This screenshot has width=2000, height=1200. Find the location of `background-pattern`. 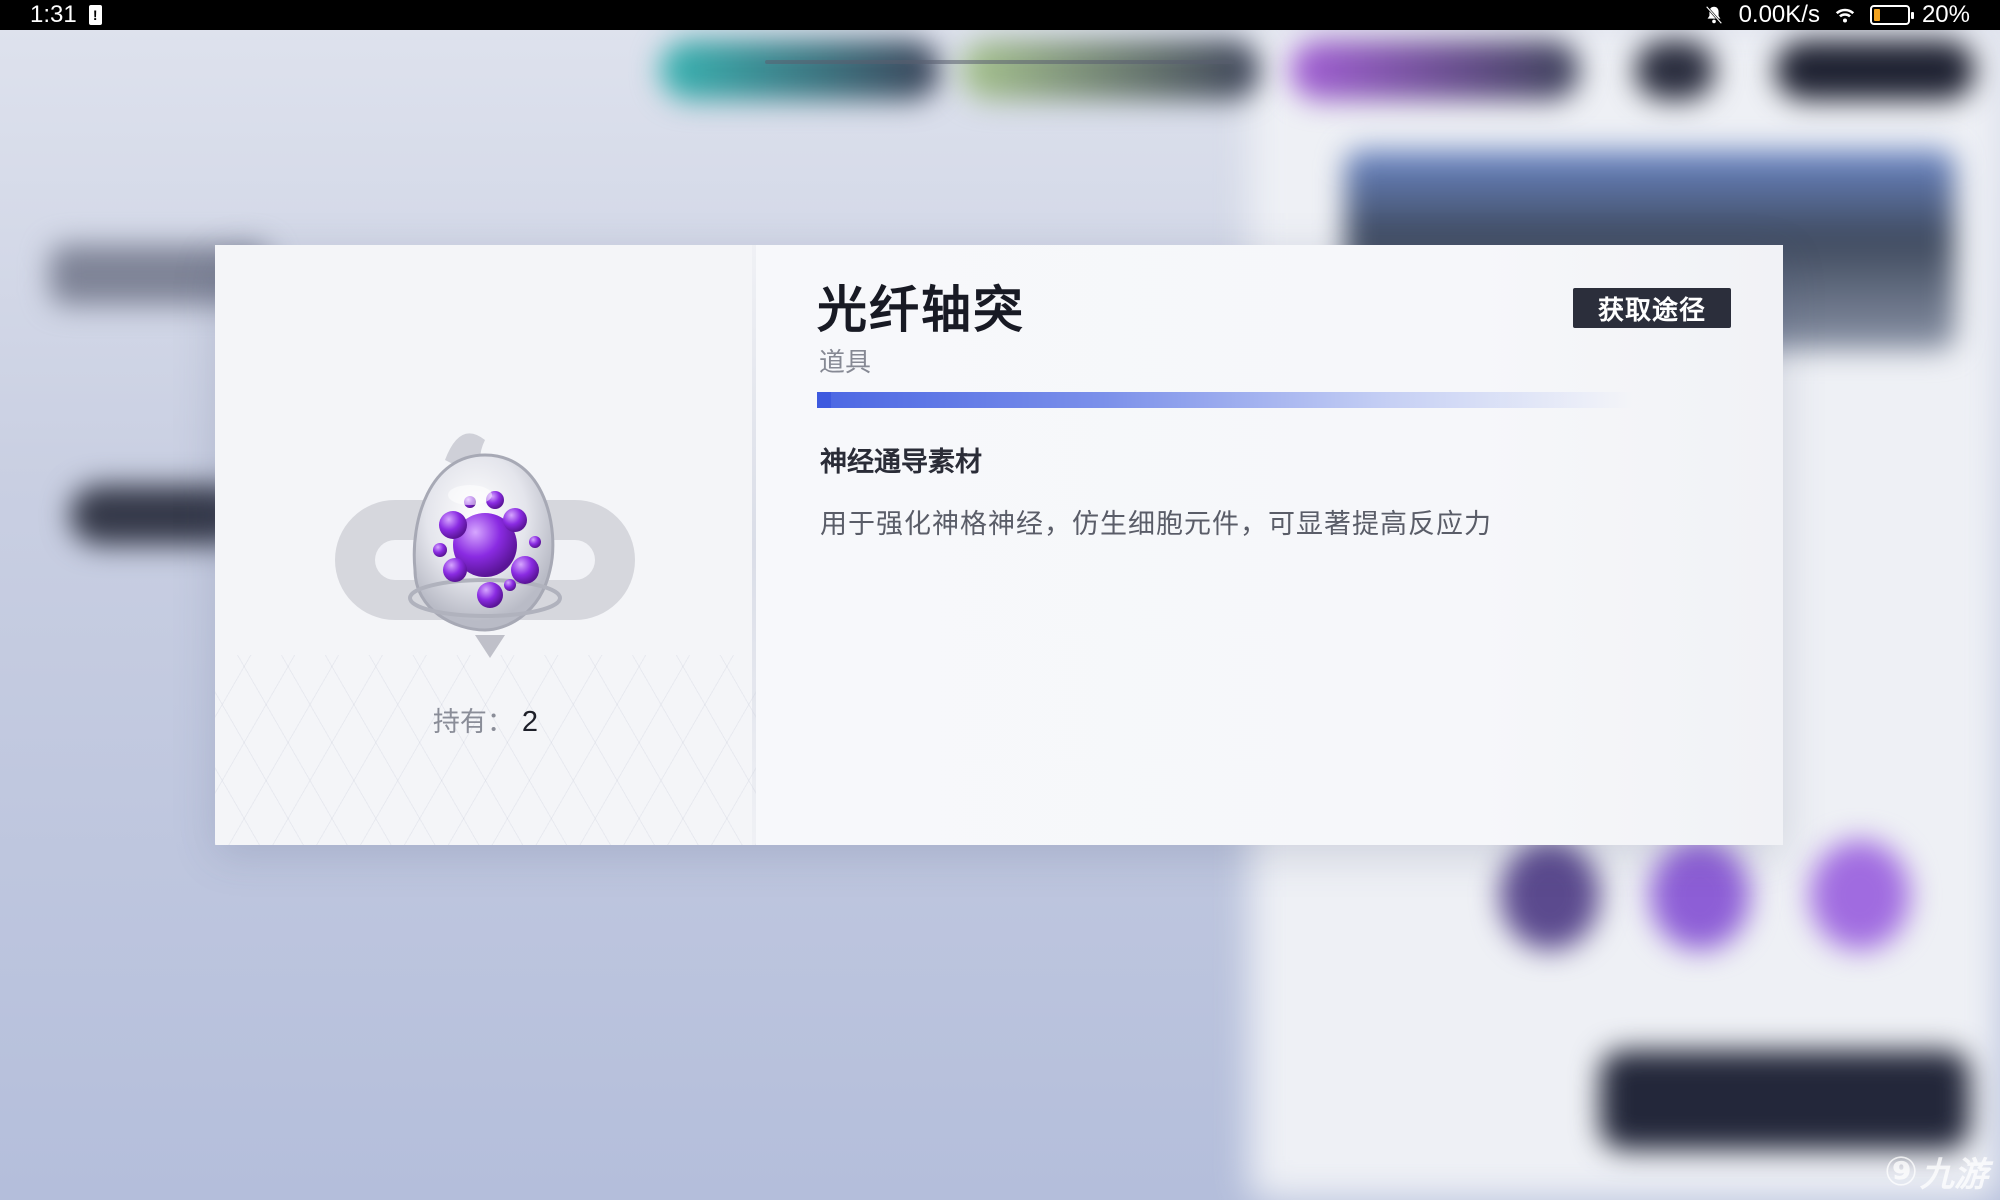

background-pattern is located at coordinates (485, 750).